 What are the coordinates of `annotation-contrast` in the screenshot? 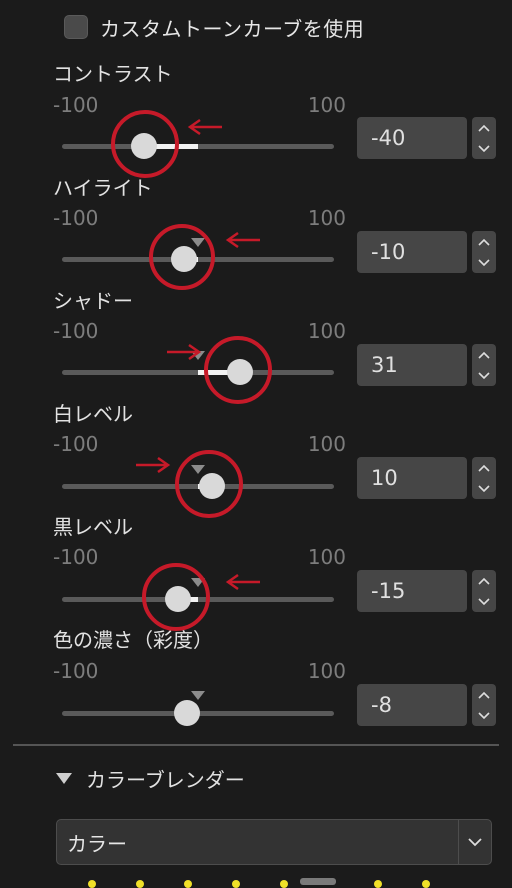 It's located at (166, 144).